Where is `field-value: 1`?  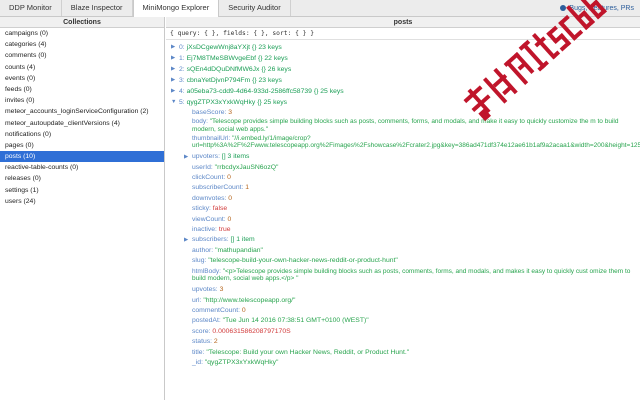 field-value: 1 is located at coordinates (247, 188).